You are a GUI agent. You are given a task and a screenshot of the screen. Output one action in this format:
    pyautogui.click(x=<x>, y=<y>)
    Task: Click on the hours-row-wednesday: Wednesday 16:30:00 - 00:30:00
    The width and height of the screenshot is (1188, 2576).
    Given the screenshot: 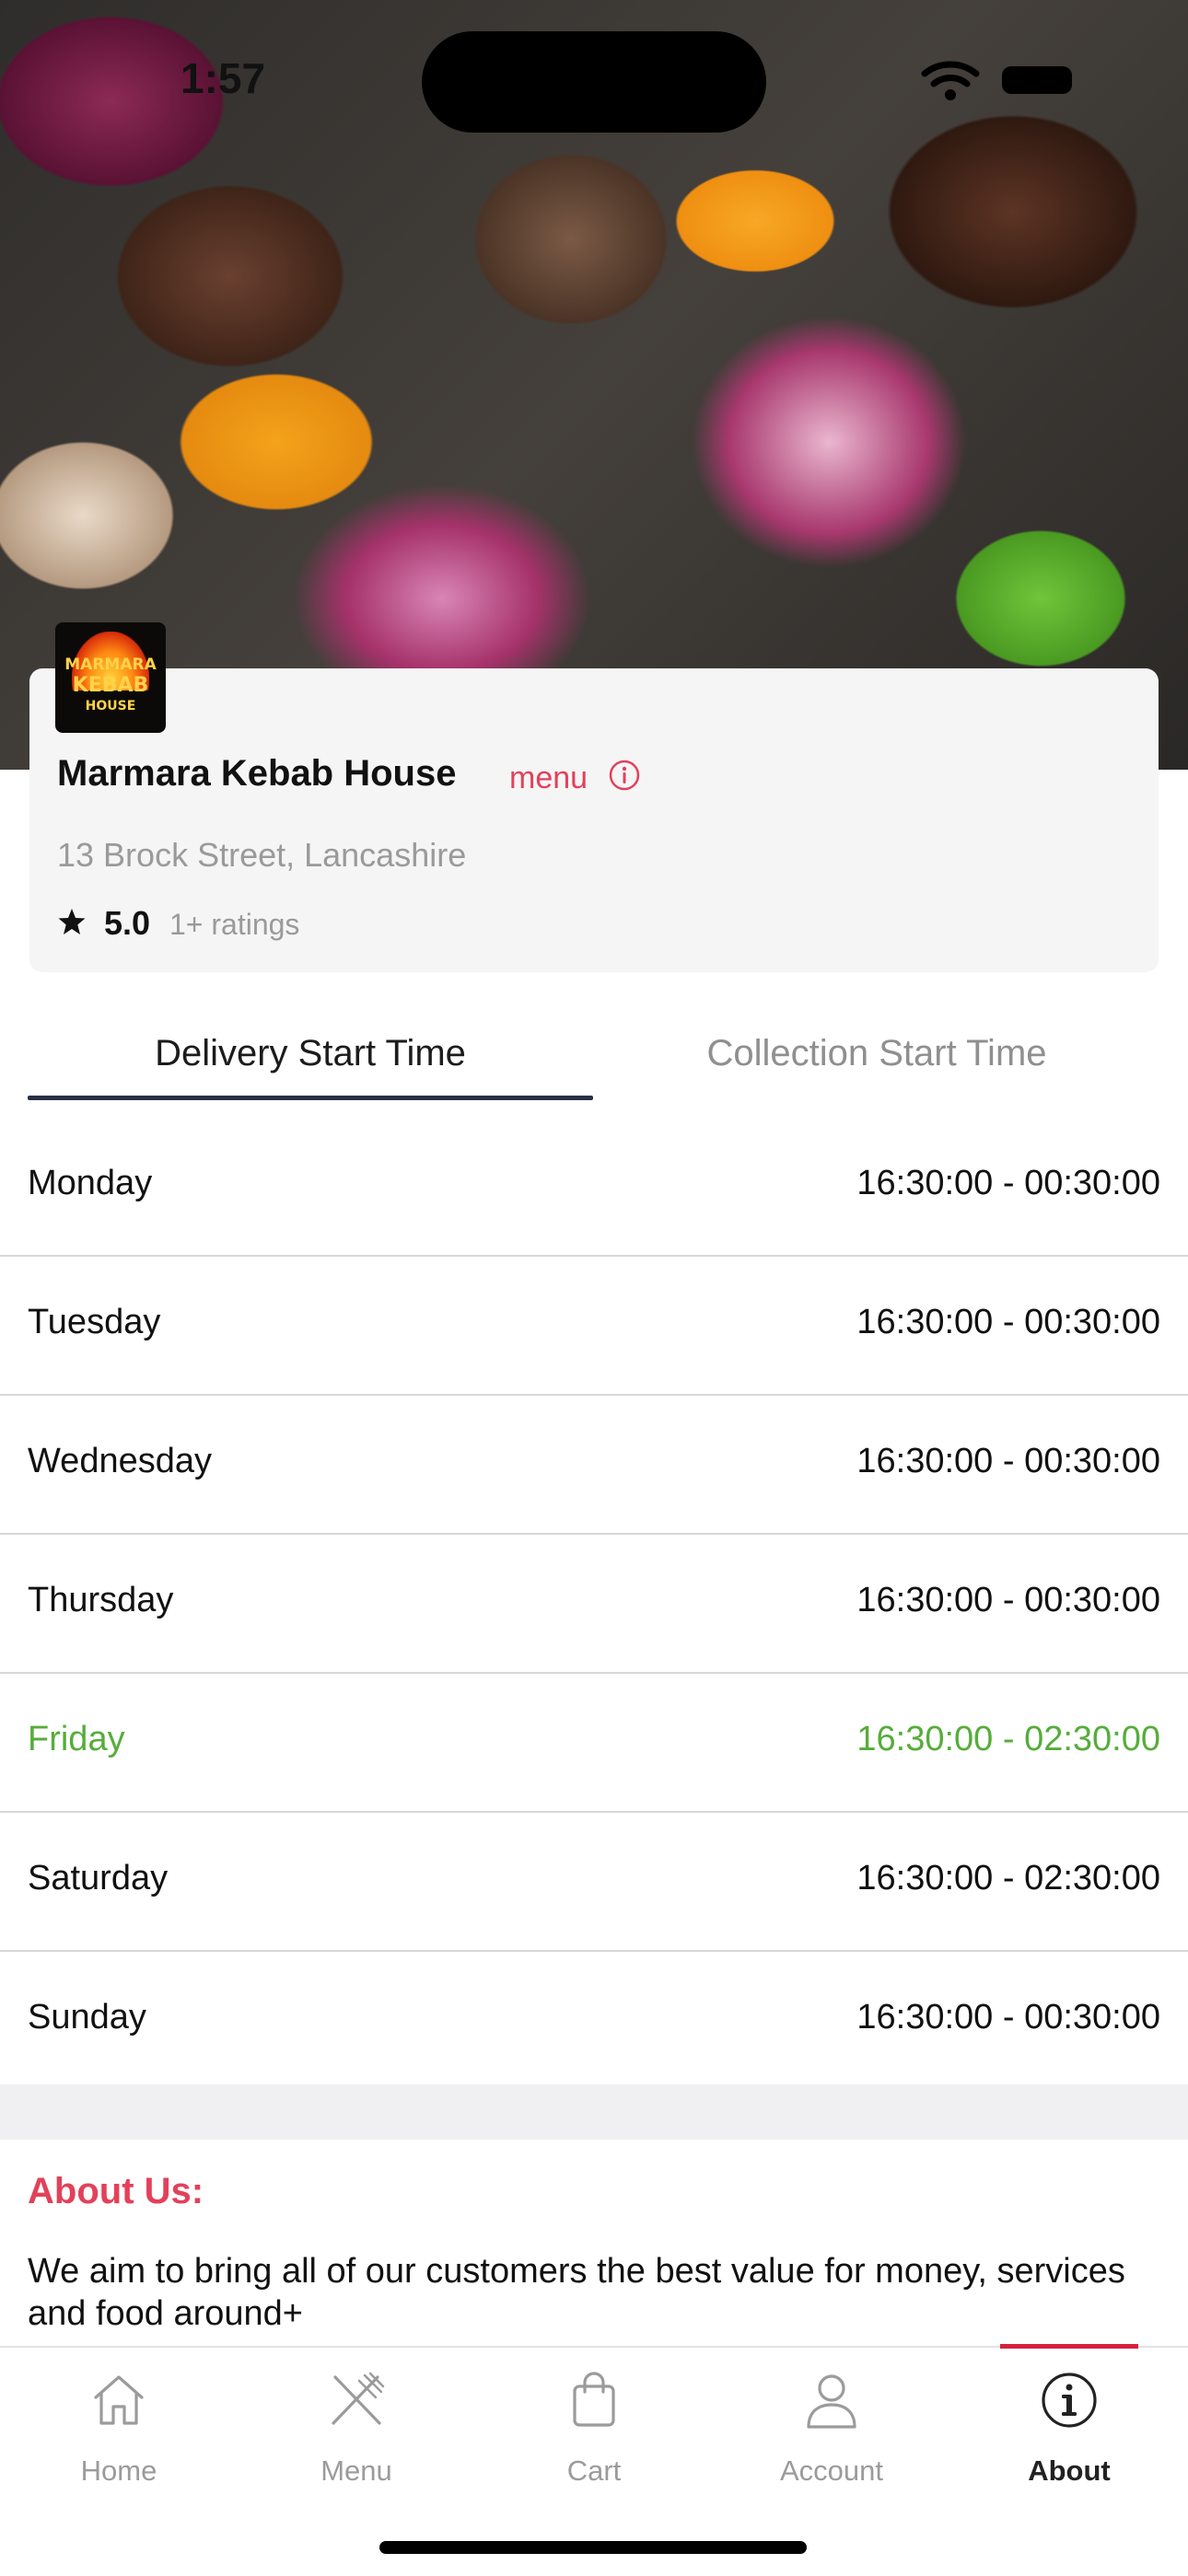 What is the action you would take?
    pyautogui.click(x=594, y=1465)
    